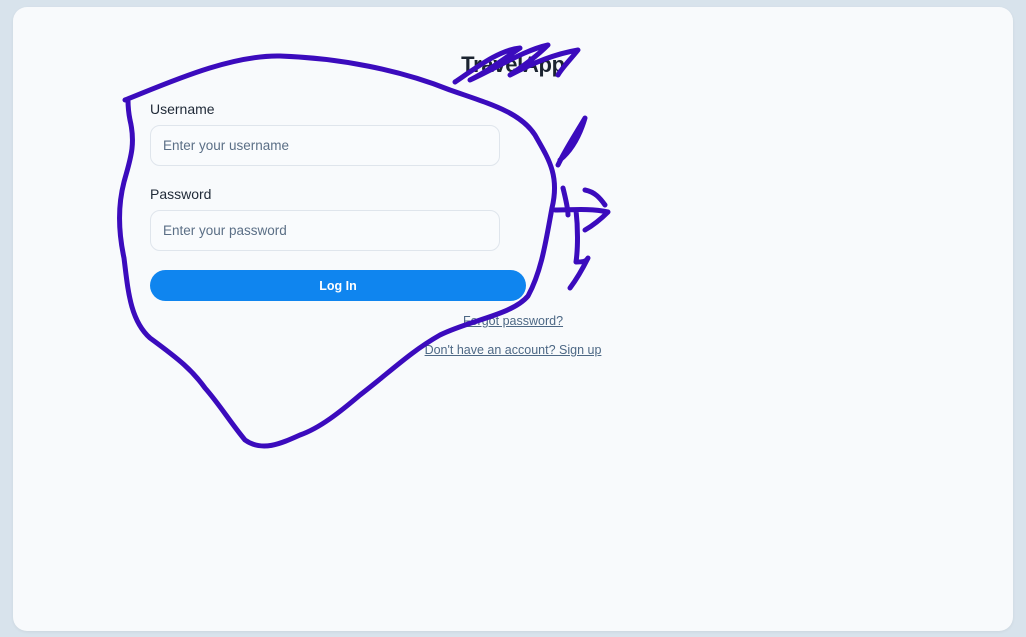 The height and width of the screenshot is (637, 1026). What do you see at coordinates (325, 145) in the screenshot?
I see `username-input` at bounding box center [325, 145].